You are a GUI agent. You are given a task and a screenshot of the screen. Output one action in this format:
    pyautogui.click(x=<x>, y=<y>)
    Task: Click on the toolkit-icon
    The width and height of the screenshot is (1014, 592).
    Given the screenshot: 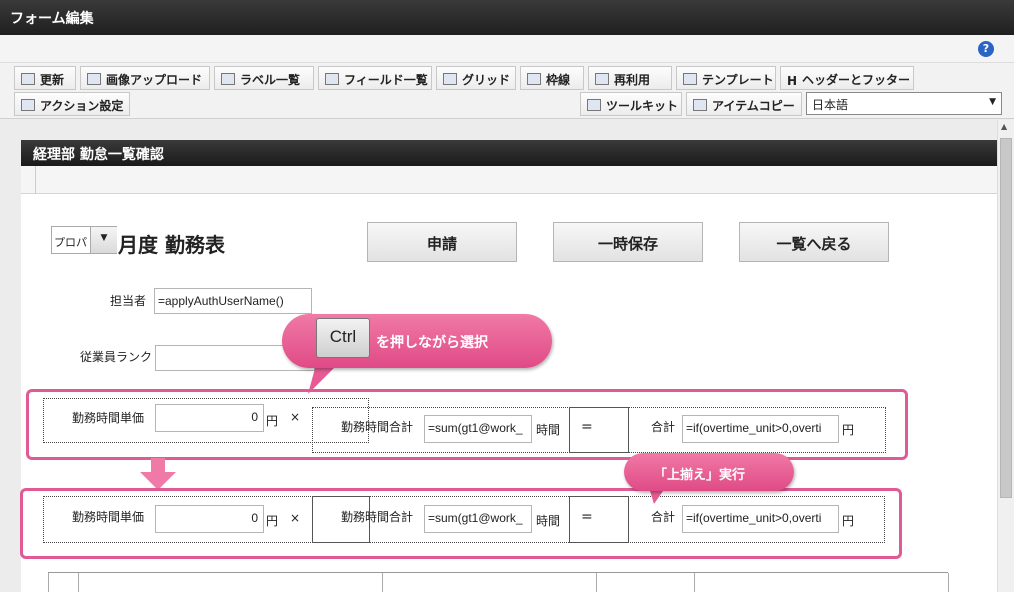 What is the action you would take?
    pyautogui.click(x=594, y=105)
    